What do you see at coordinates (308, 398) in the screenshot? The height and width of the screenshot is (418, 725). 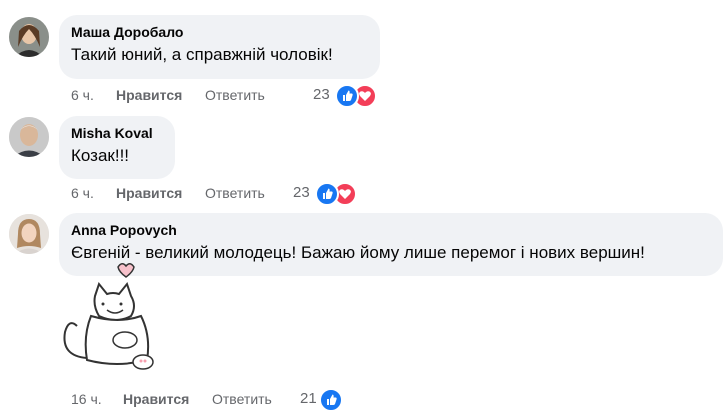 I see `reaction-count: 21` at bounding box center [308, 398].